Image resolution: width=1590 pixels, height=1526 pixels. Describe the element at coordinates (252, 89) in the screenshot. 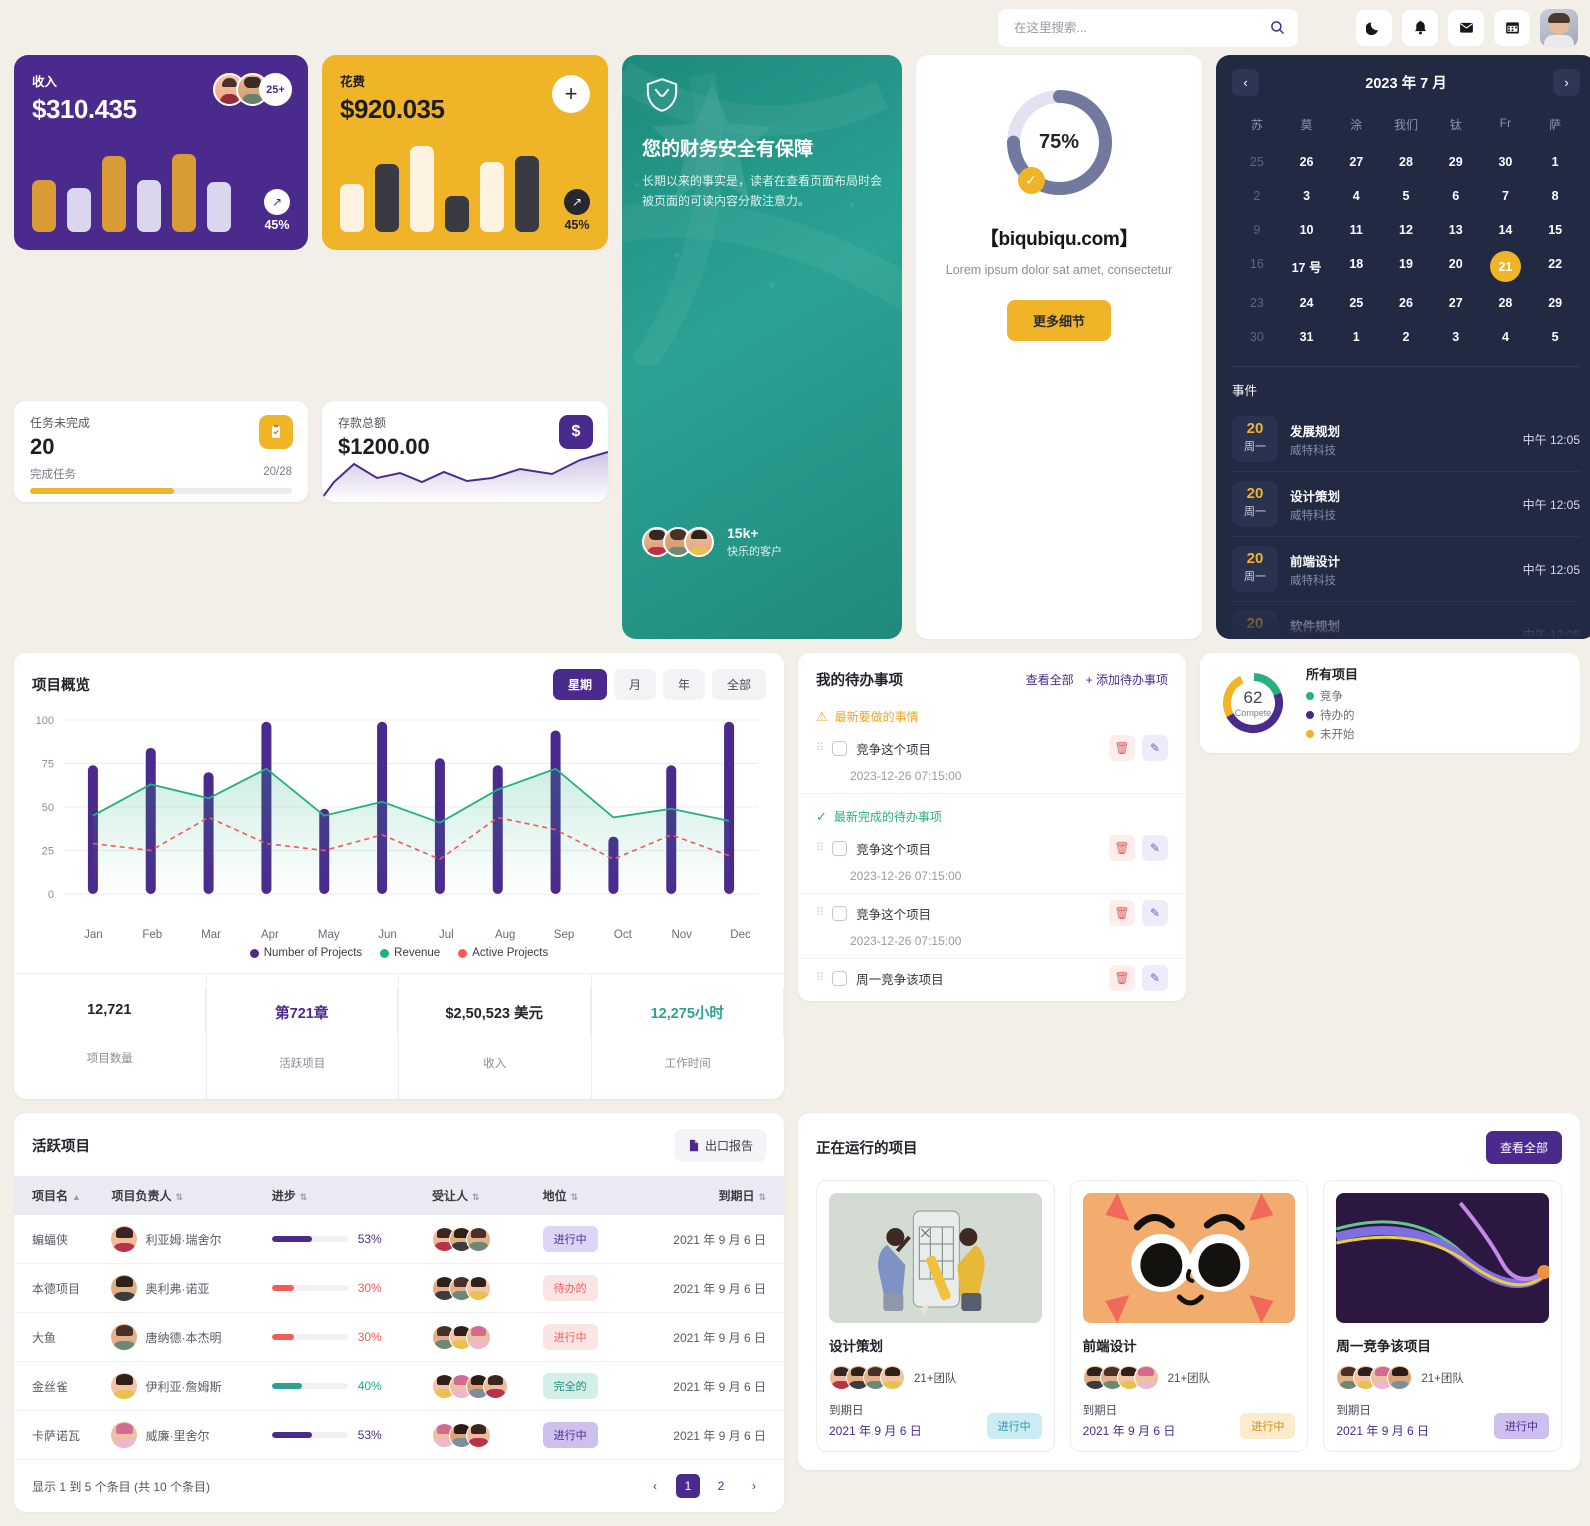

I see `revenue-avatars: 25+` at that location.